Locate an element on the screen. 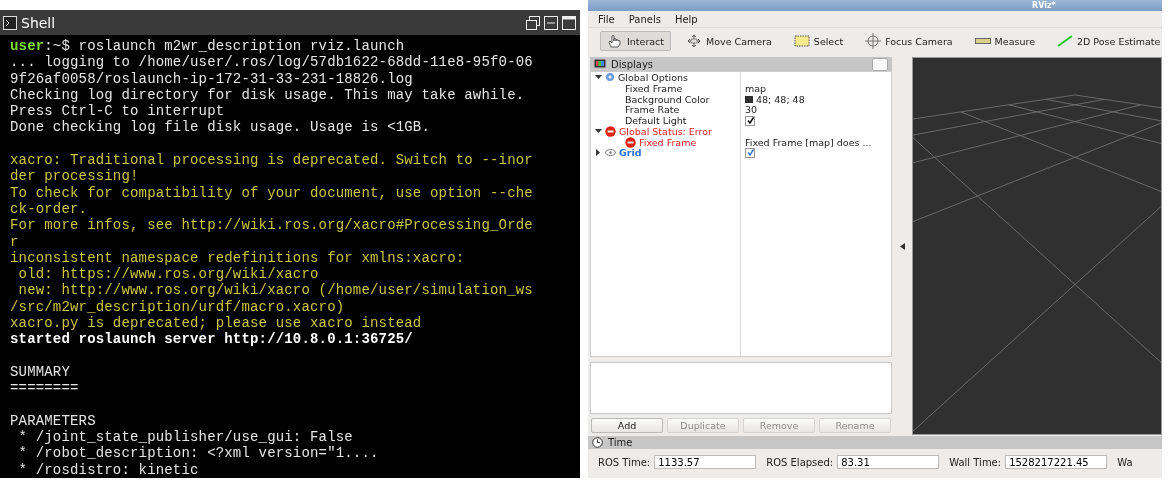  ruler-icon is located at coordinates (982, 41).